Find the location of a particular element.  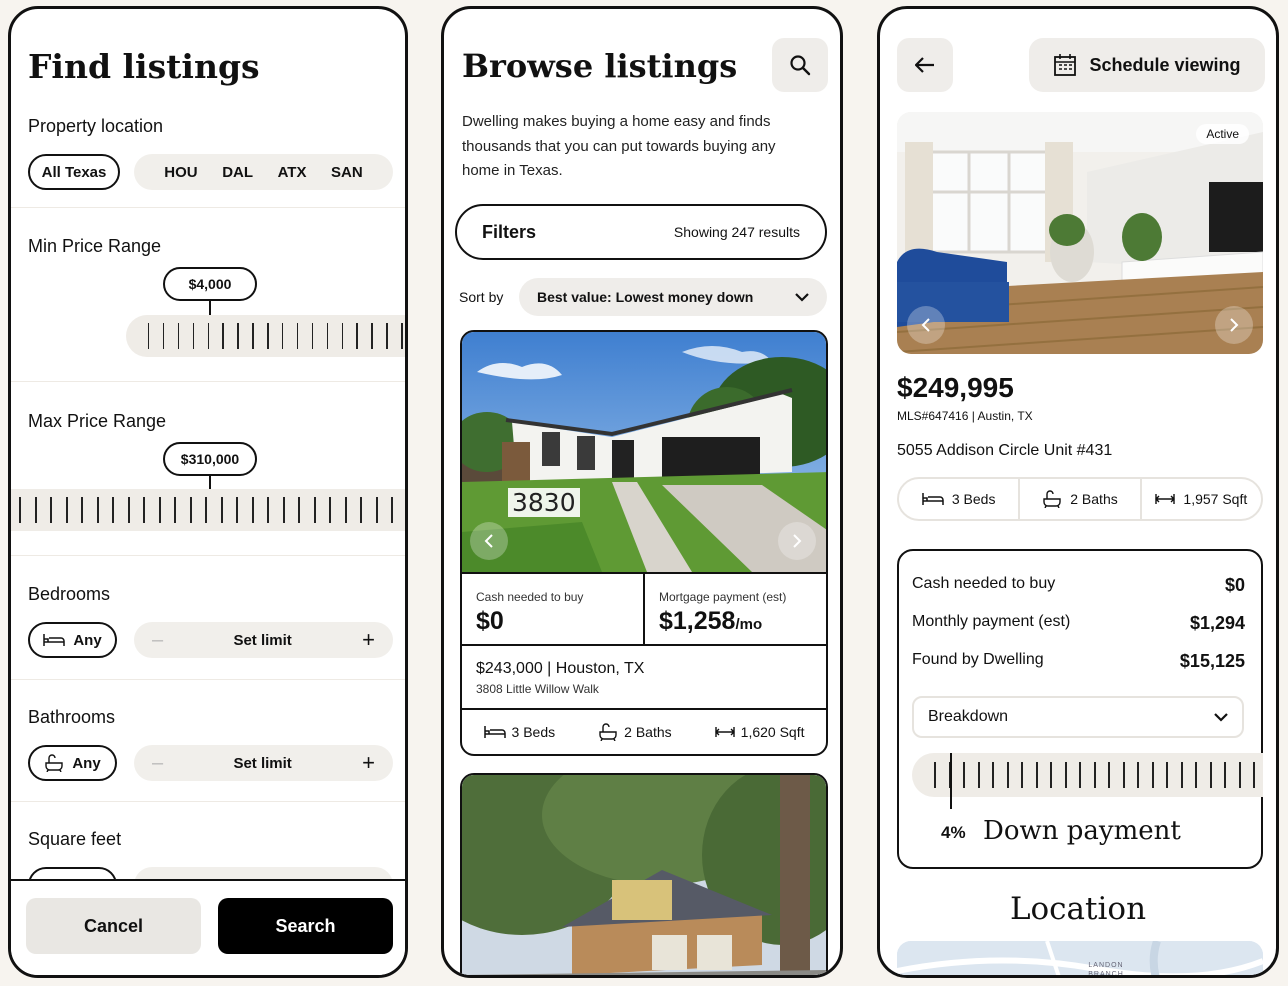

ruler-icon is located at coordinates (1165, 499).